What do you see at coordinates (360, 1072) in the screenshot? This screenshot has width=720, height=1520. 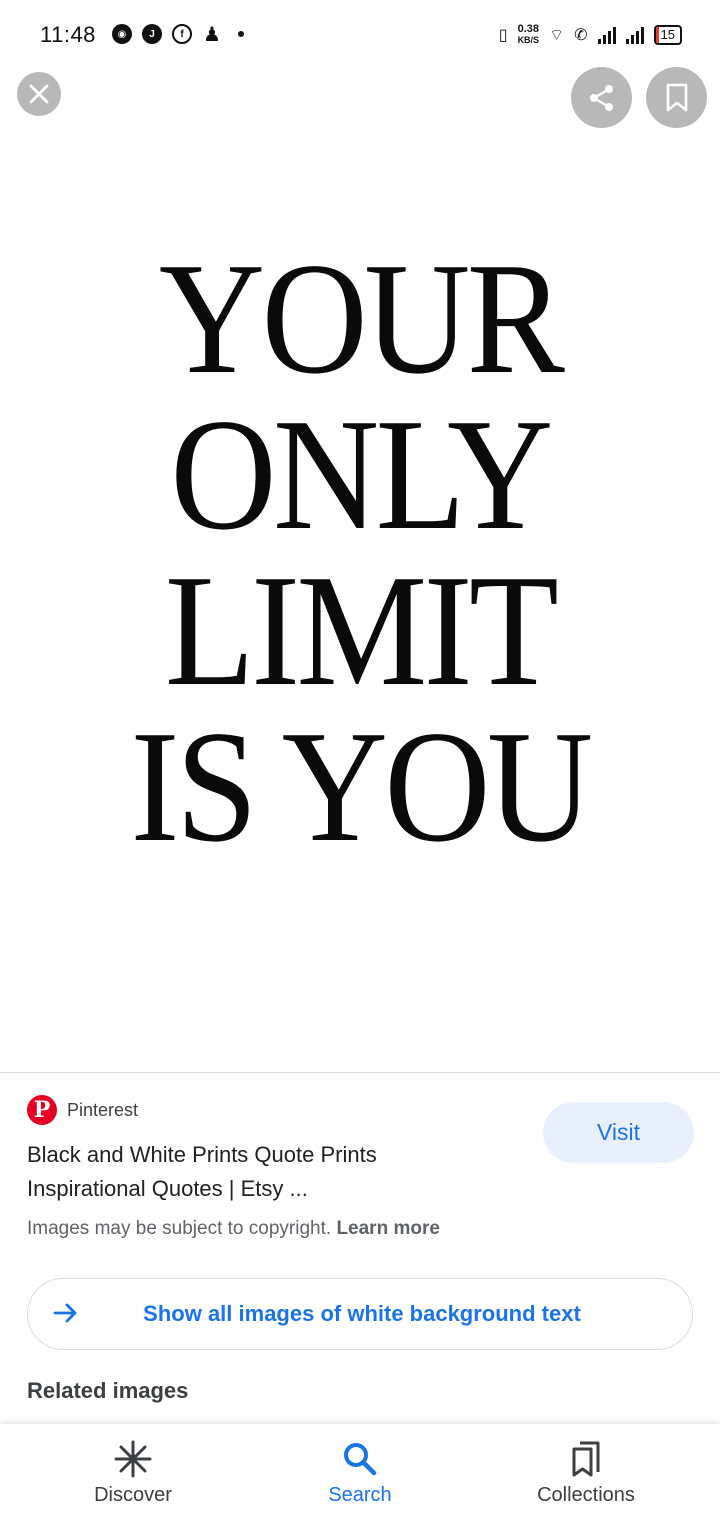 I see `divider` at bounding box center [360, 1072].